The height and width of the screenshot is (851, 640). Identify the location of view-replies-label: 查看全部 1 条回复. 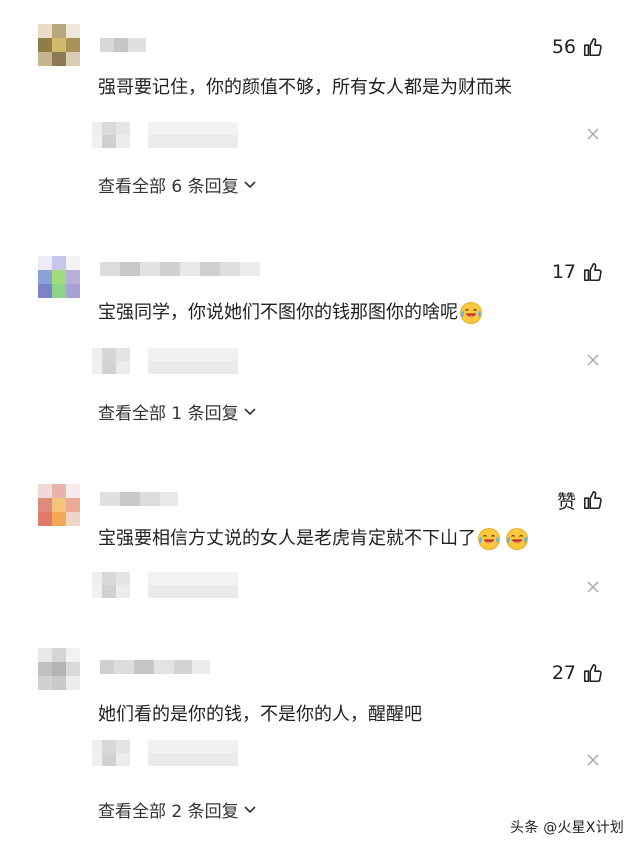
(168, 414).